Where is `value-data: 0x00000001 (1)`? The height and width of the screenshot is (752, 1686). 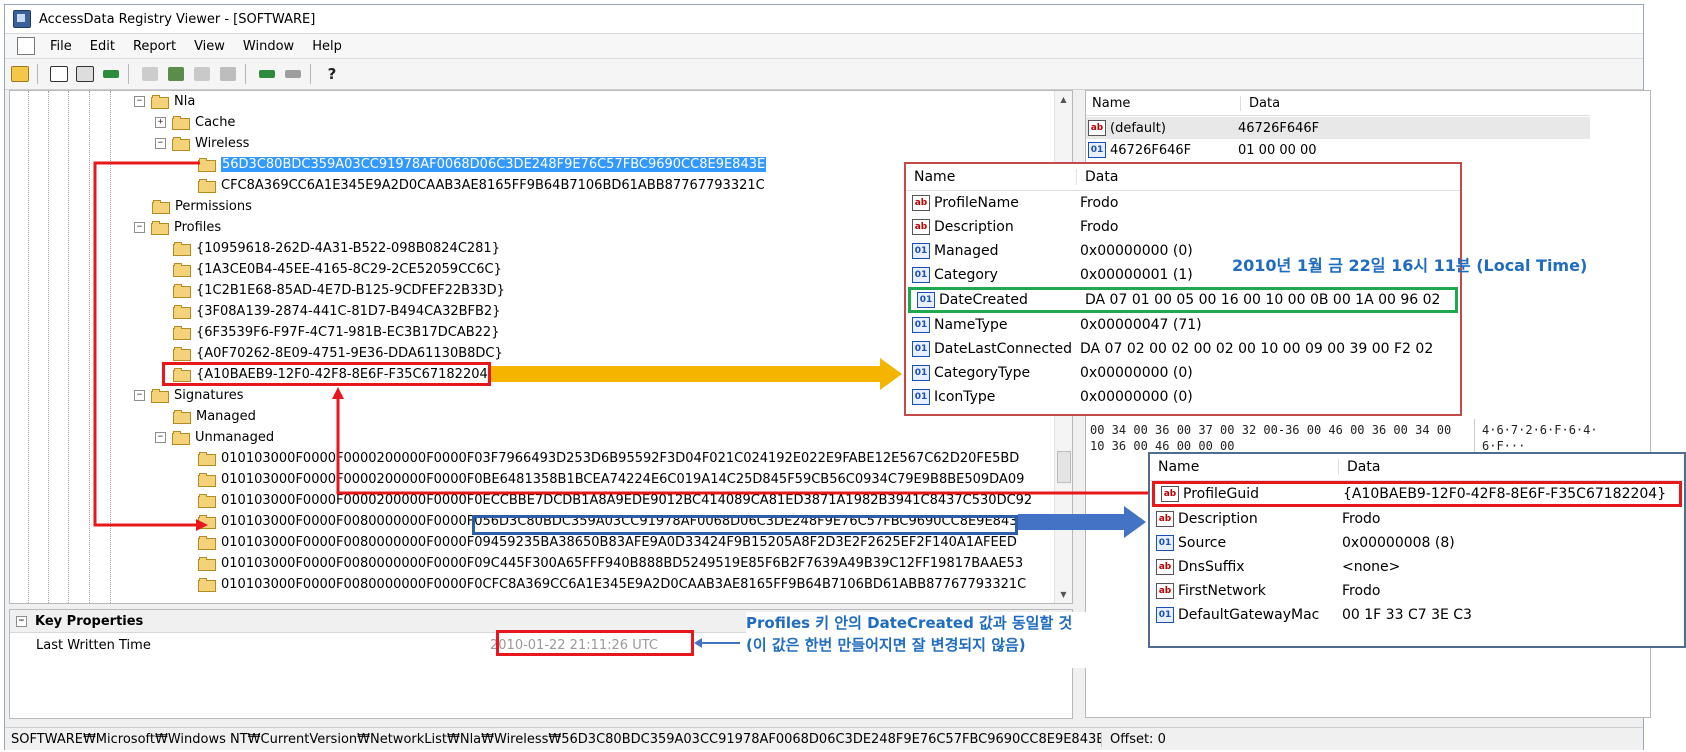 value-data: 0x00000001 (1) is located at coordinates (1136, 275).